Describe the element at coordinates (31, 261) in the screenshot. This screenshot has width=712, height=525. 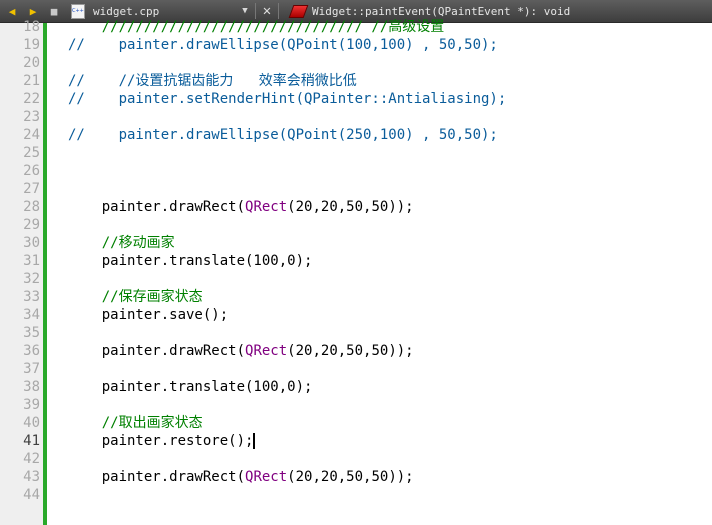
I see `line-number: 31` at that location.